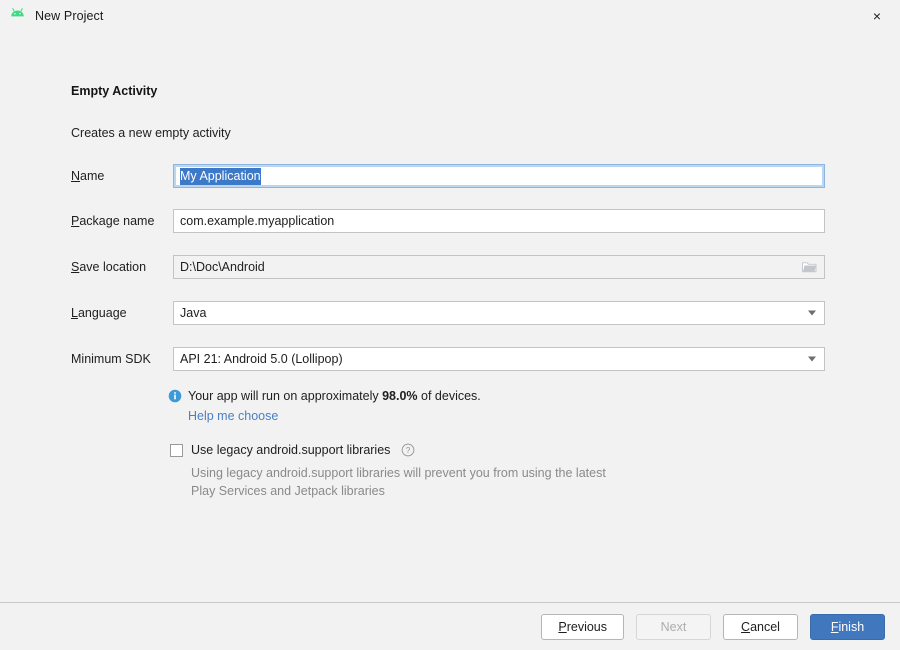  Describe the element at coordinates (877, 15) in the screenshot. I see `close-icon: ×` at that location.